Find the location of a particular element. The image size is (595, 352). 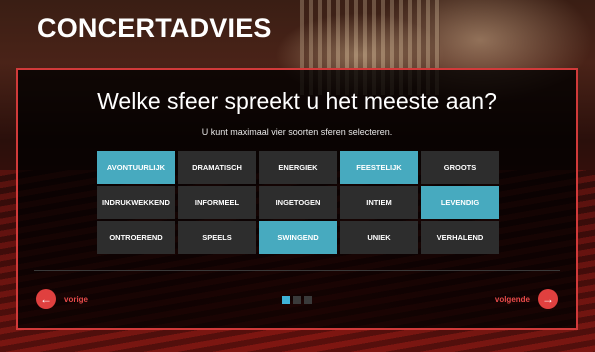

option-avontuurlijk: AVONTUURLIJK is located at coordinates (136, 167).